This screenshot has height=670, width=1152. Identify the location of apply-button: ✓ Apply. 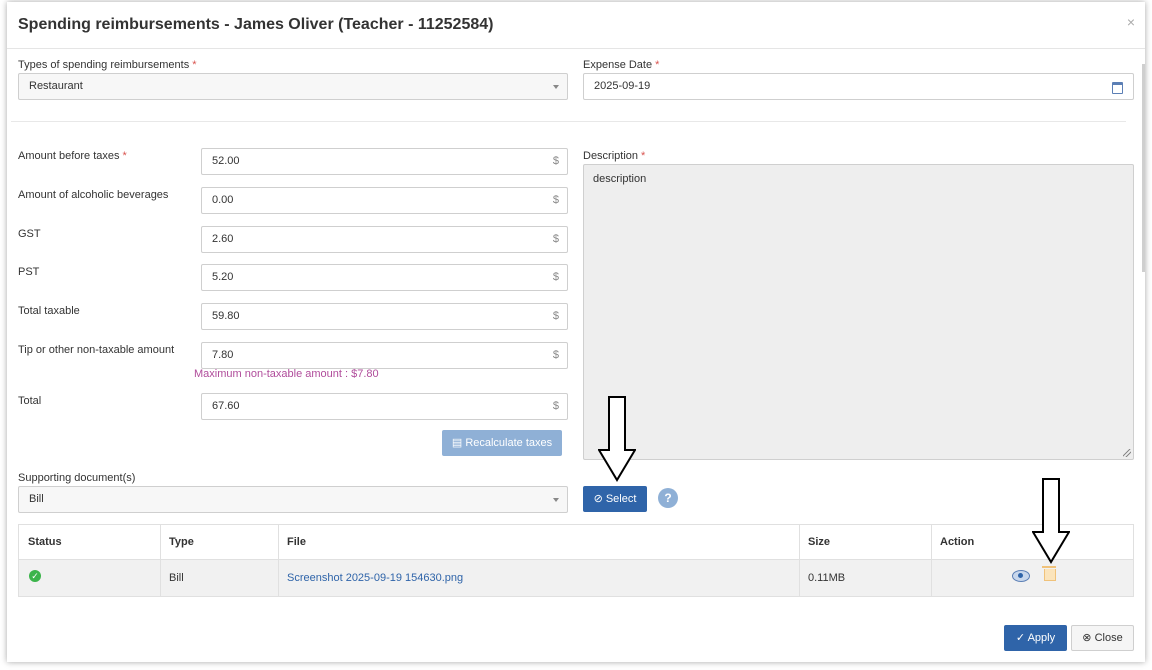
(1035, 638).